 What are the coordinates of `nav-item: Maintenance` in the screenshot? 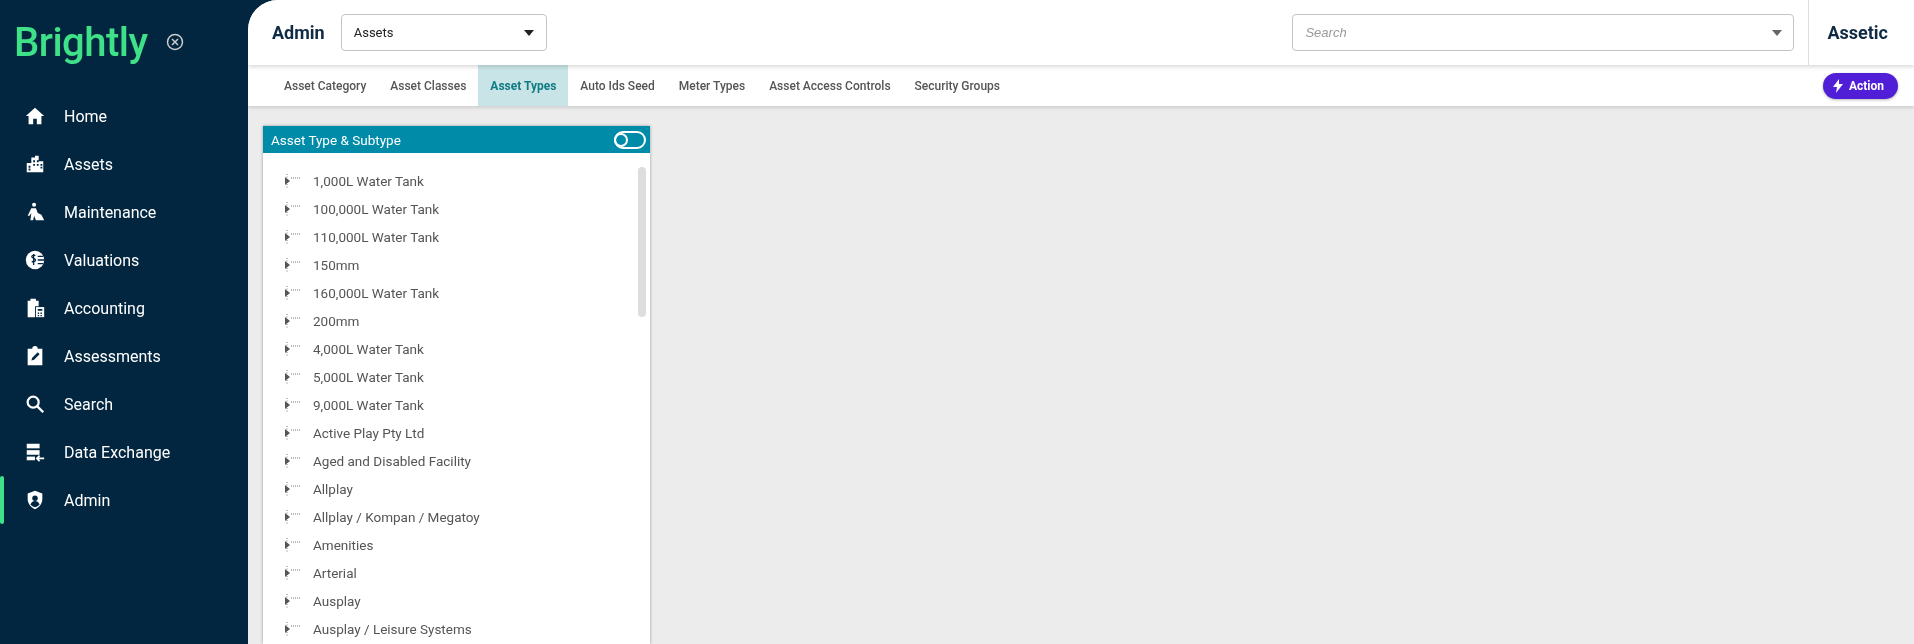 It's located at (124, 212).